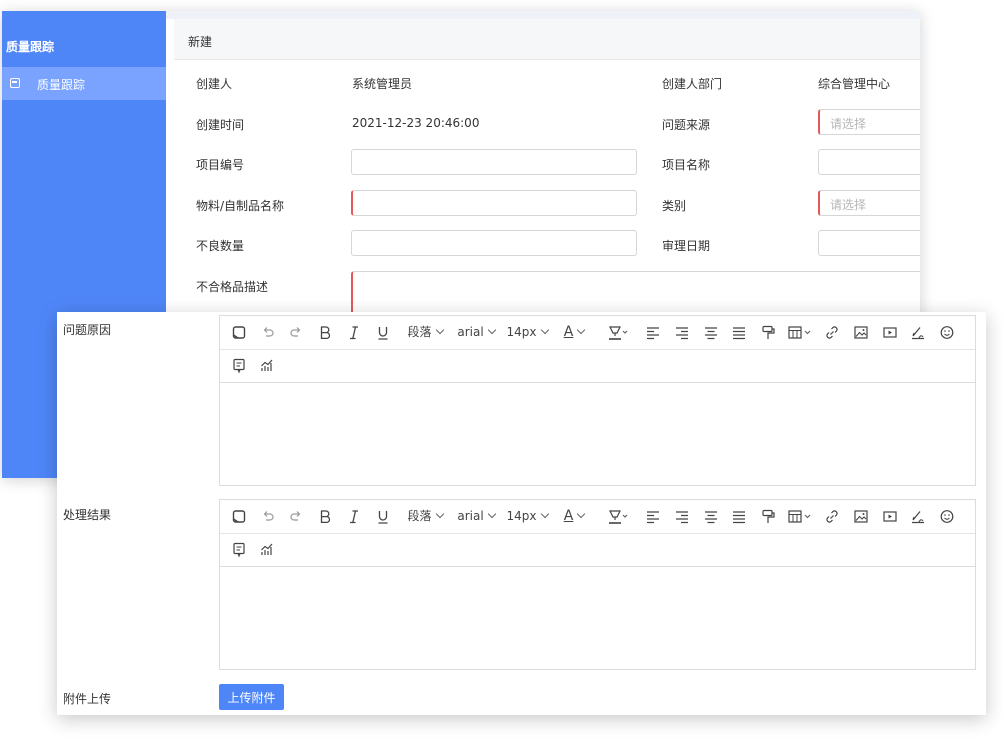  What do you see at coordinates (232, 287) in the screenshot?
I see `nonconform-desc-label: 不合格品描述` at bounding box center [232, 287].